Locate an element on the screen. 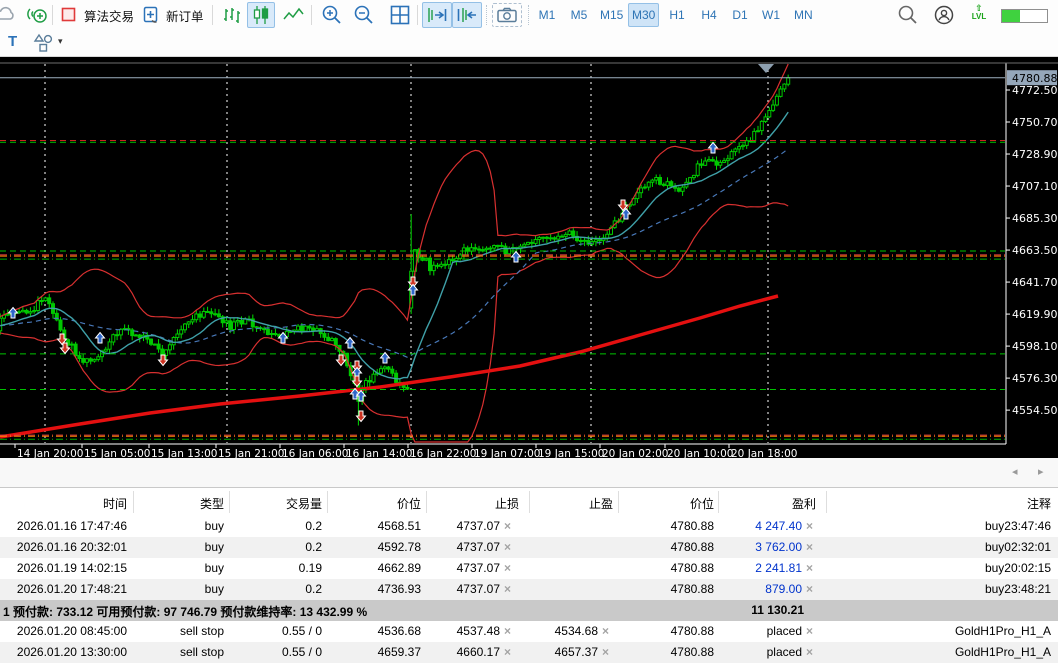  cell-open-price: 4592.78 is located at coordinates (399, 547).